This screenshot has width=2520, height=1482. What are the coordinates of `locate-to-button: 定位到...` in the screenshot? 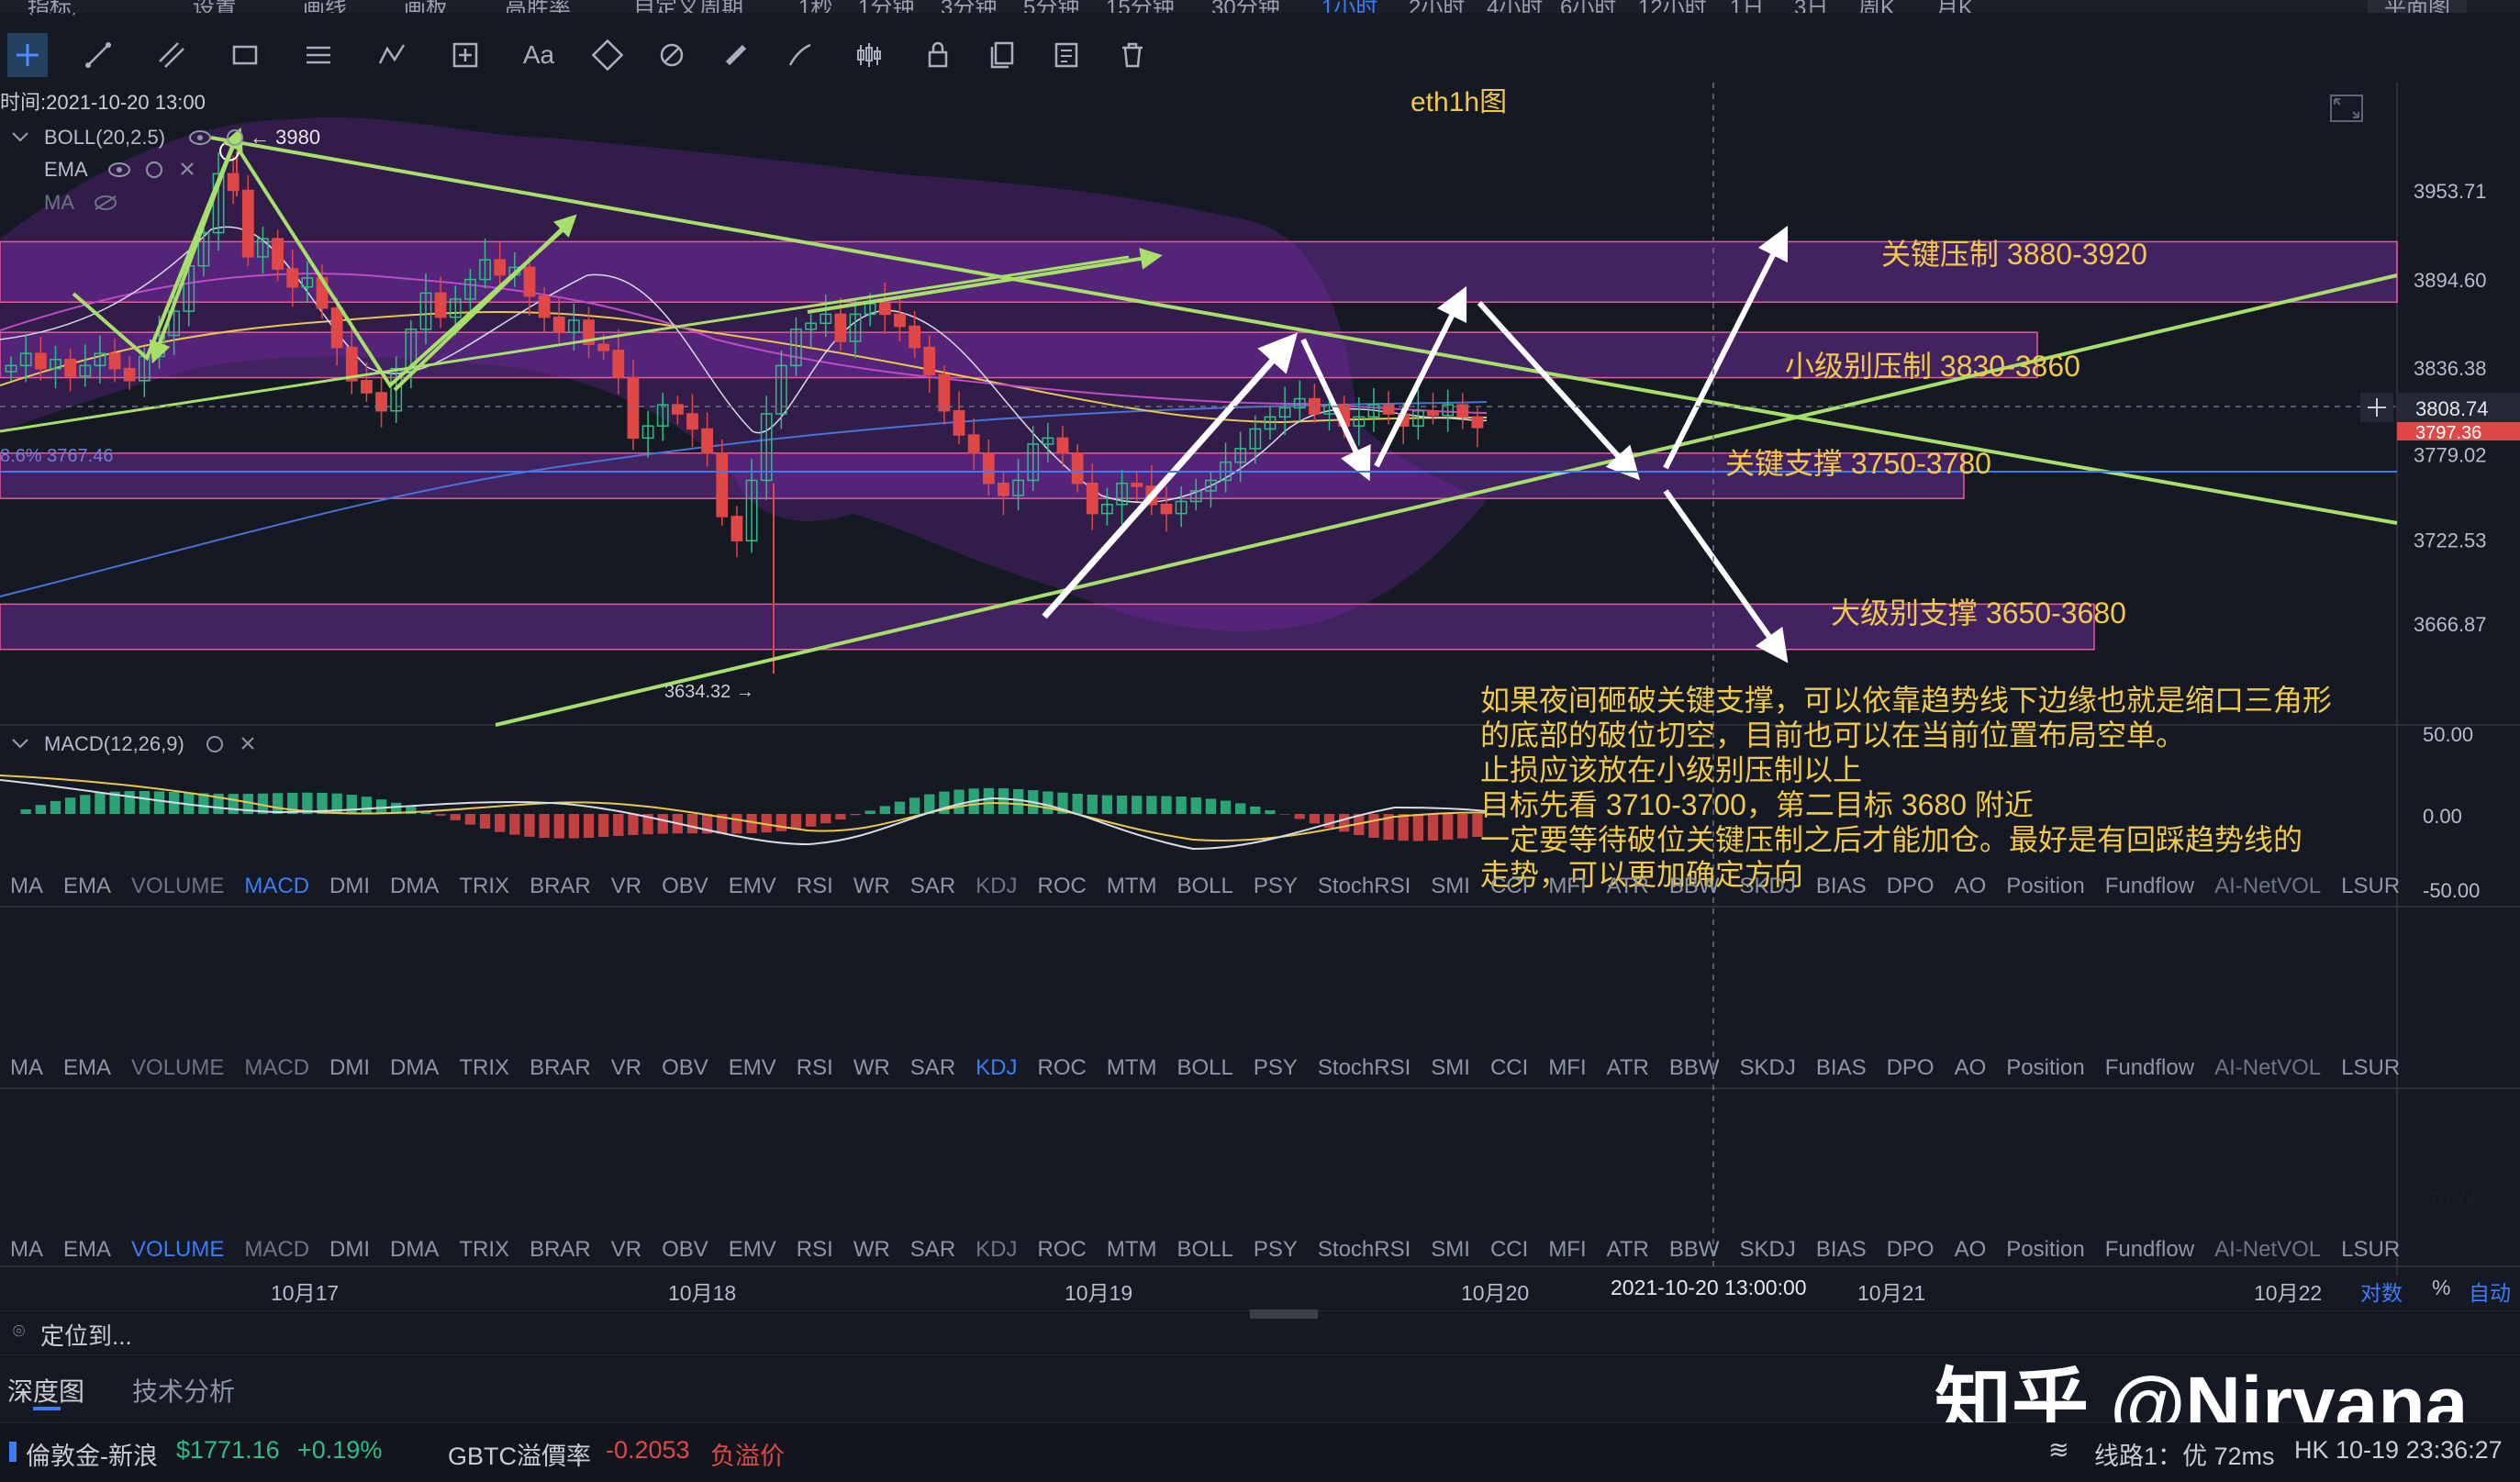 It's located at (86, 1335).